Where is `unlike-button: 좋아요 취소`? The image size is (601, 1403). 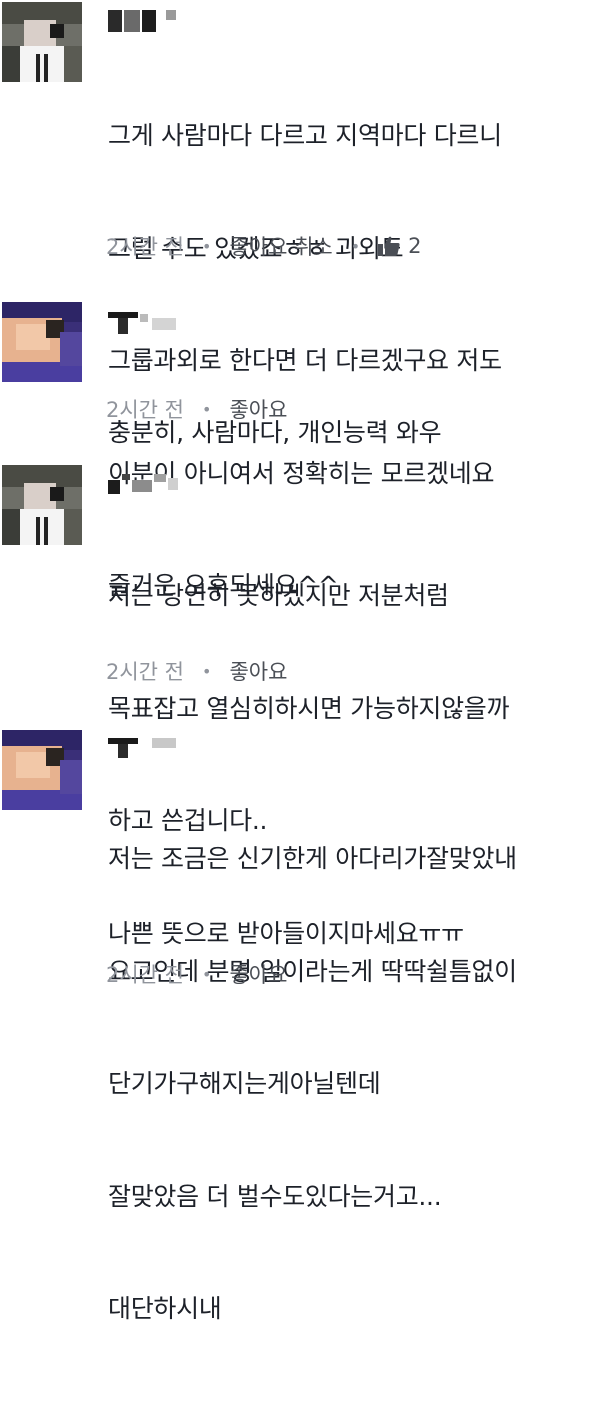
unlike-button: 좋아요 취소 is located at coordinates (280, 246).